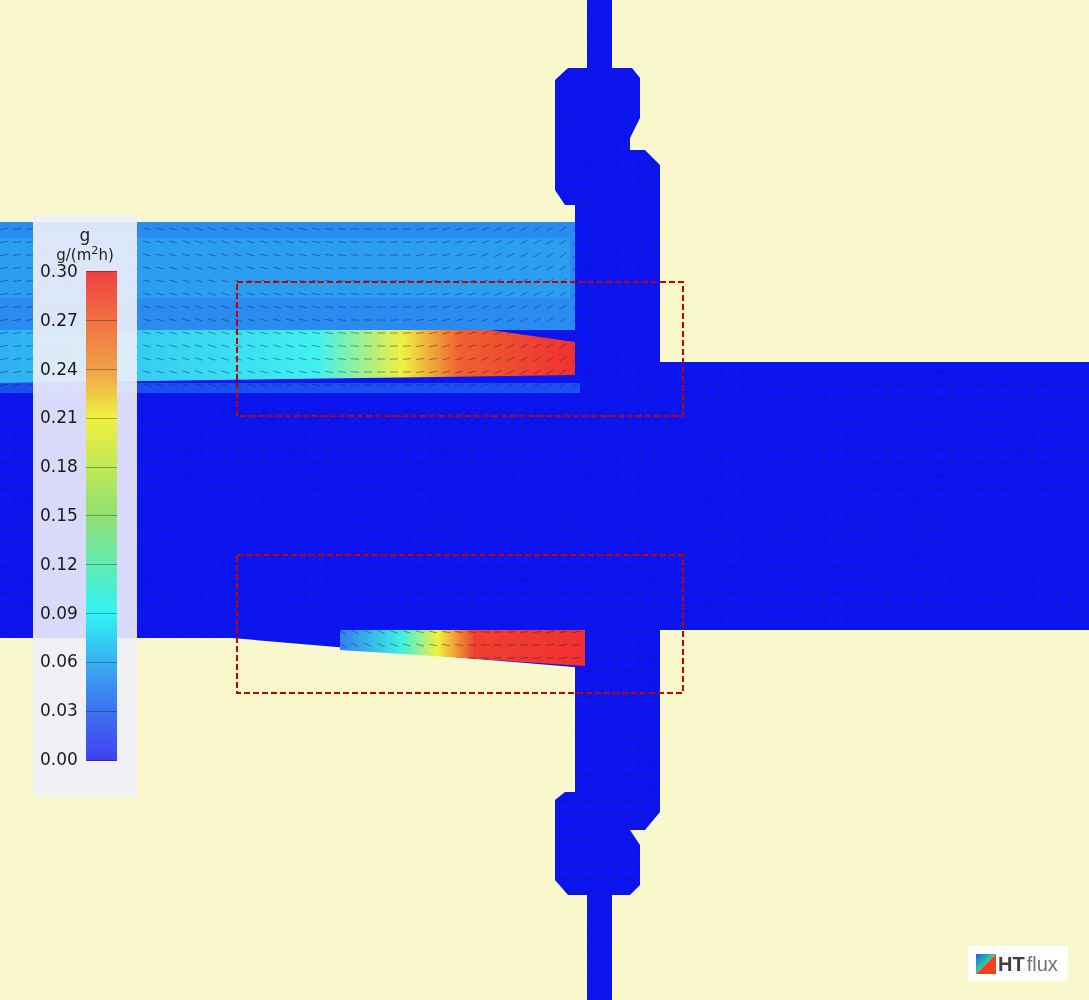 The height and width of the screenshot is (1000, 1089). I want to click on legend-tick-label: 0.27, so click(59, 319).